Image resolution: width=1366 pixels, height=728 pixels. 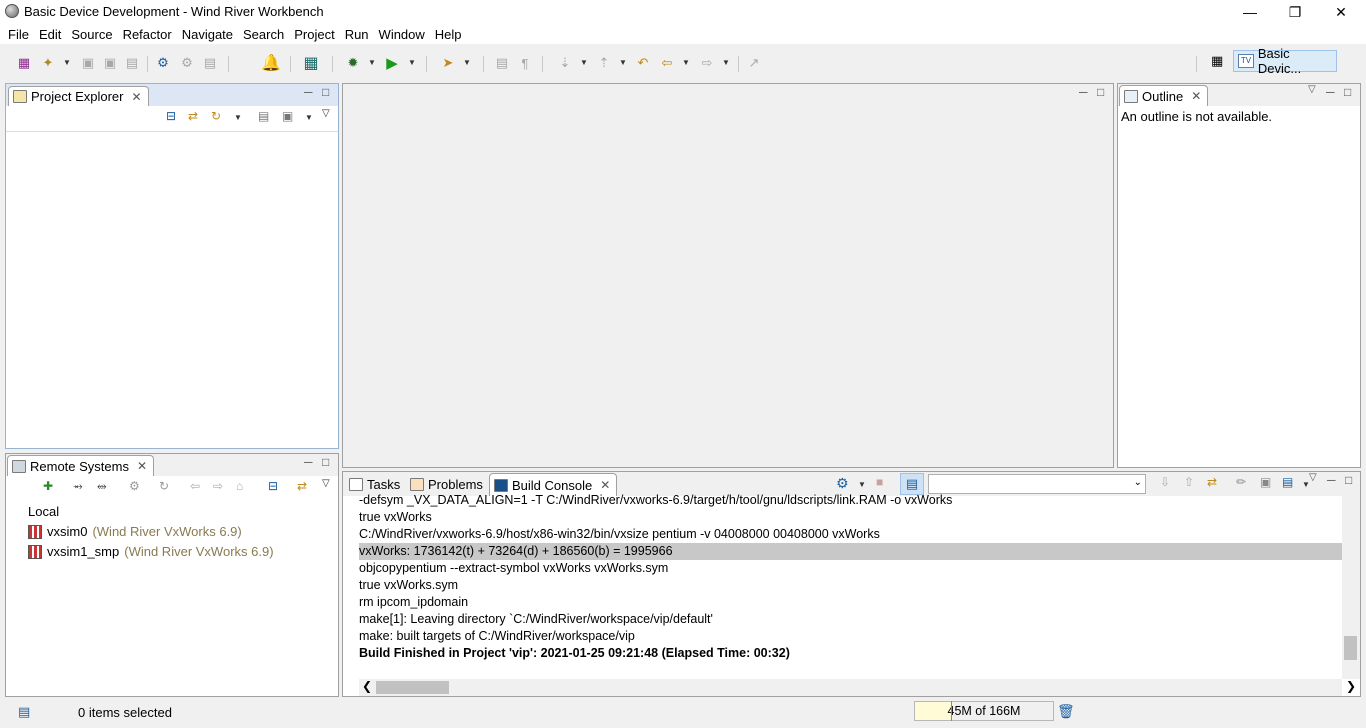 What do you see at coordinates (110, 63) in the screenshot?
I see `save-all-icon: ▣` at bounding box center [110, 63].